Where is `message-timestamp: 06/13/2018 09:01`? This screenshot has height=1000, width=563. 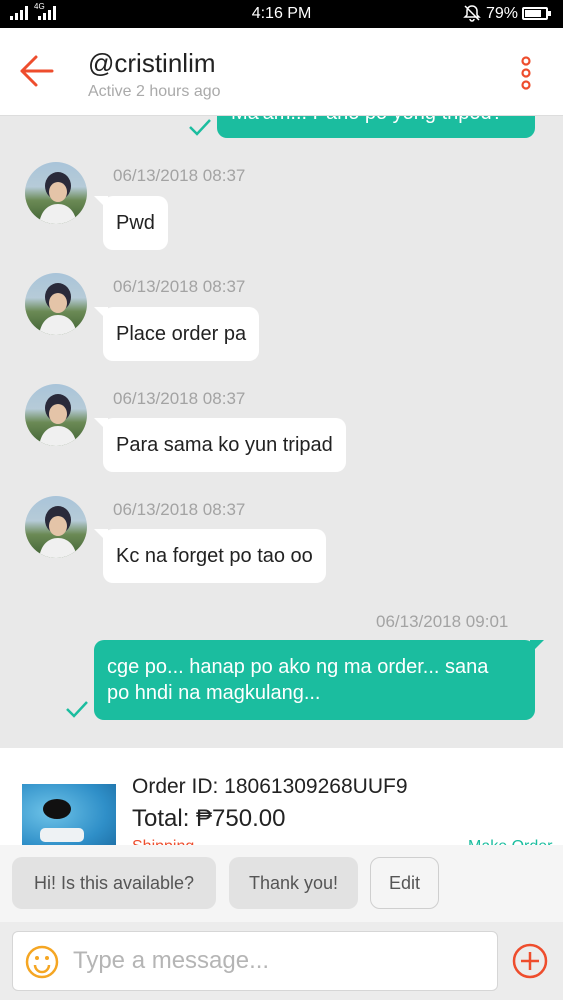
message-timestamp: 06/13/2018 09:01 is located at coordinates (442, 621).